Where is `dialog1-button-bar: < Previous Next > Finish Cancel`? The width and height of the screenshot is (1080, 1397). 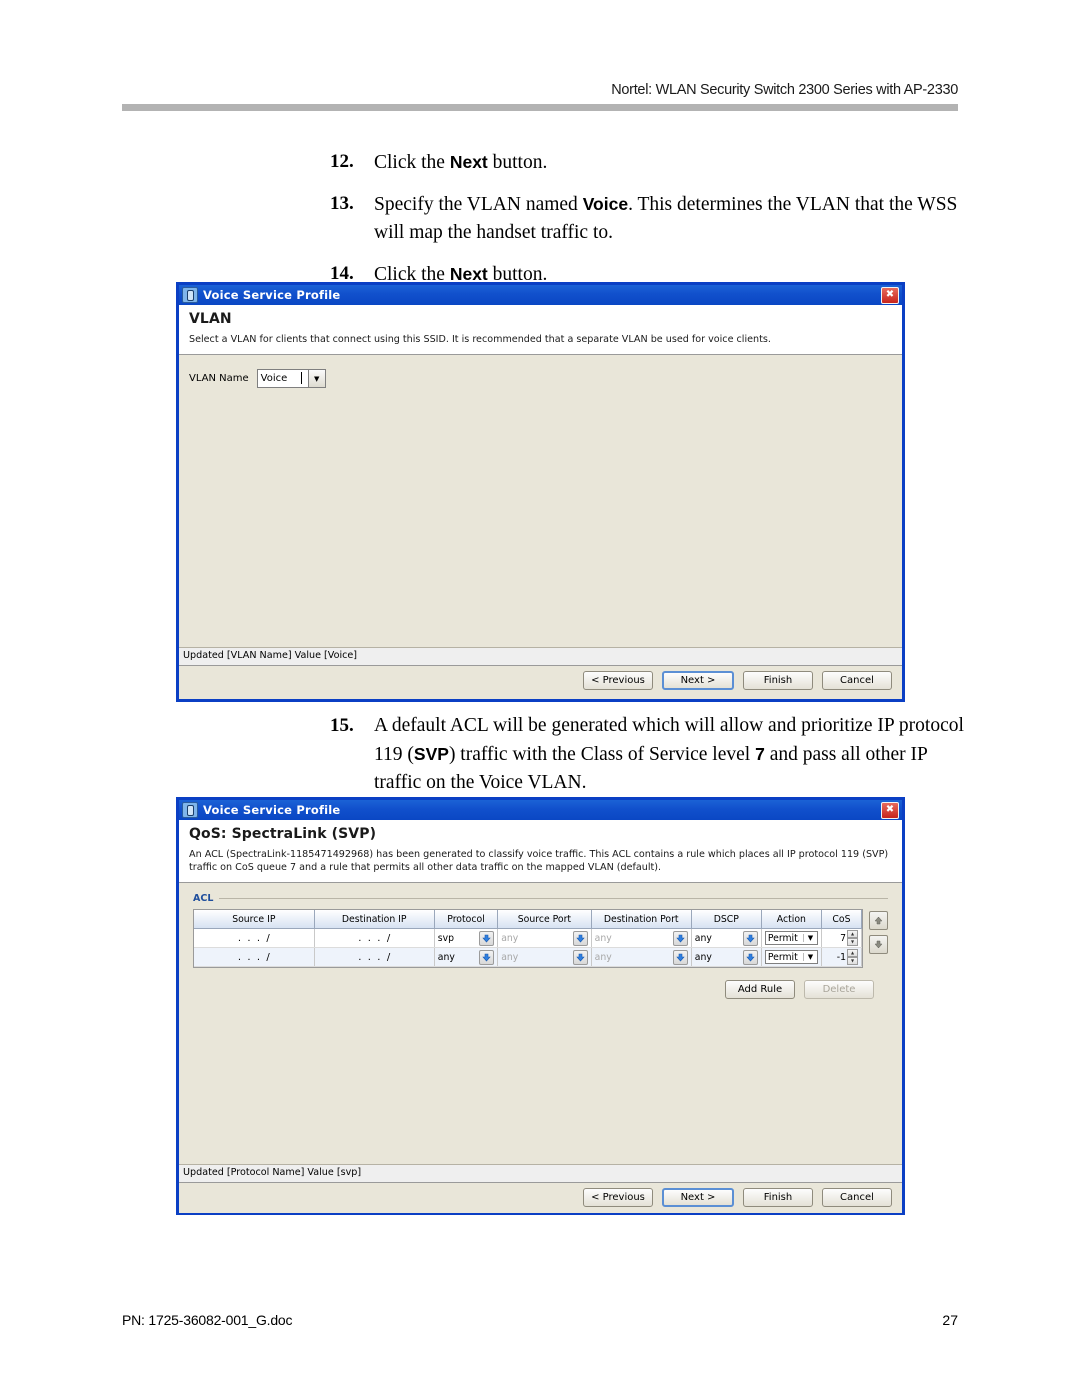
dialog1-button-bar: < Previous Next > Finish Cancel is located at coordinates (540, 681).